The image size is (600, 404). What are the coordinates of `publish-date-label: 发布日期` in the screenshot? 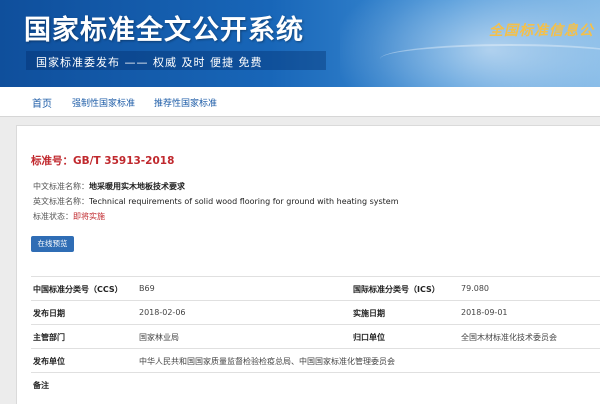 It's located at (49, 313).